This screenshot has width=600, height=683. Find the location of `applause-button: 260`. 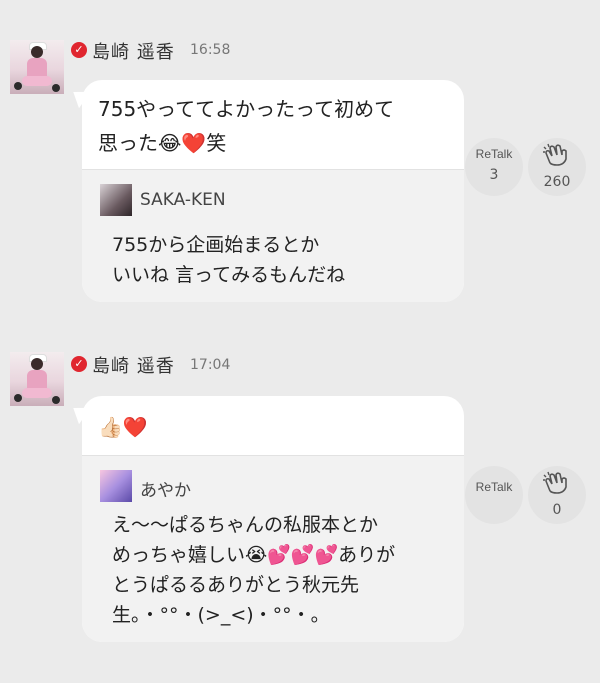

applause-button: 260 is located at coordinates (557, 167).